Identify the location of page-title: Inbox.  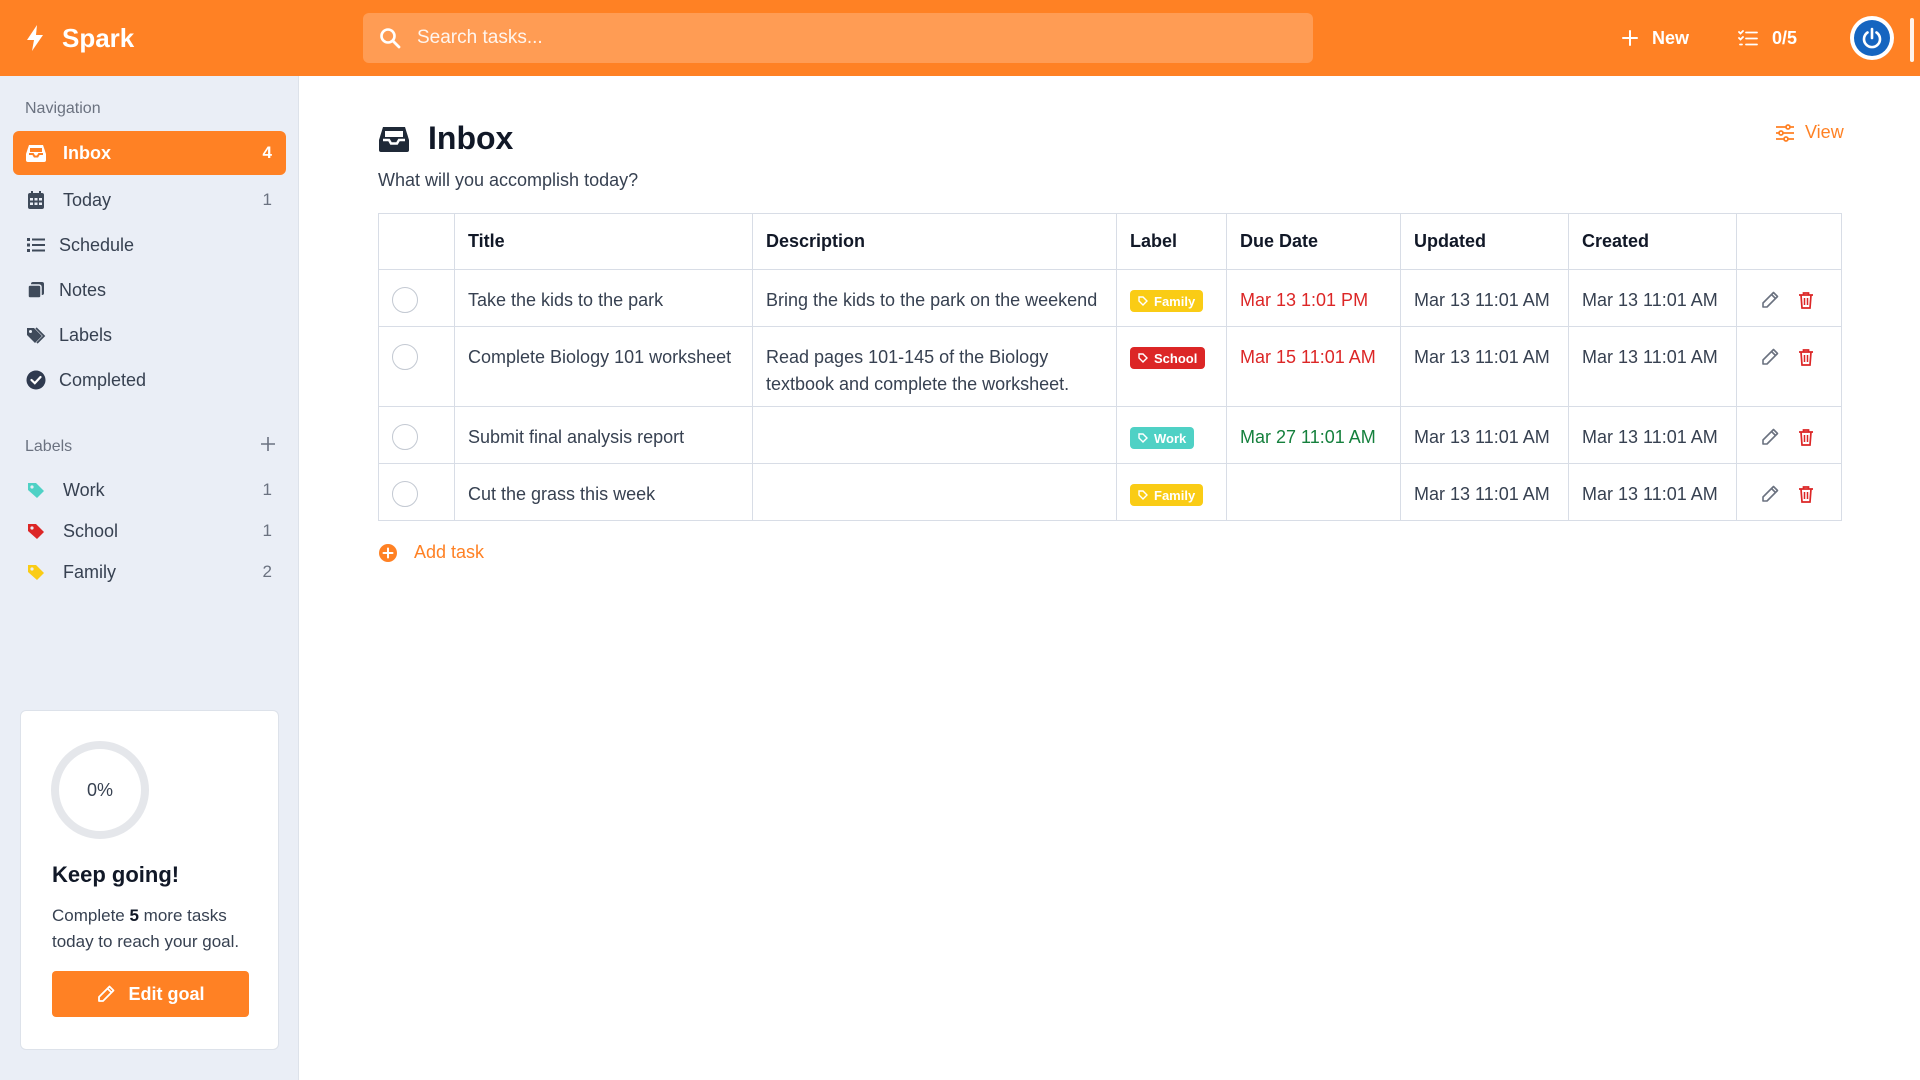
(471, 138).